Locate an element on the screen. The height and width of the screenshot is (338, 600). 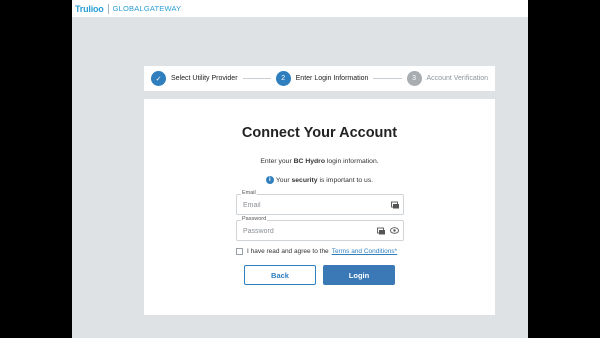
step-select-utility-provider: ✓ Select Utility Provider is located at coordinates (194, 78).